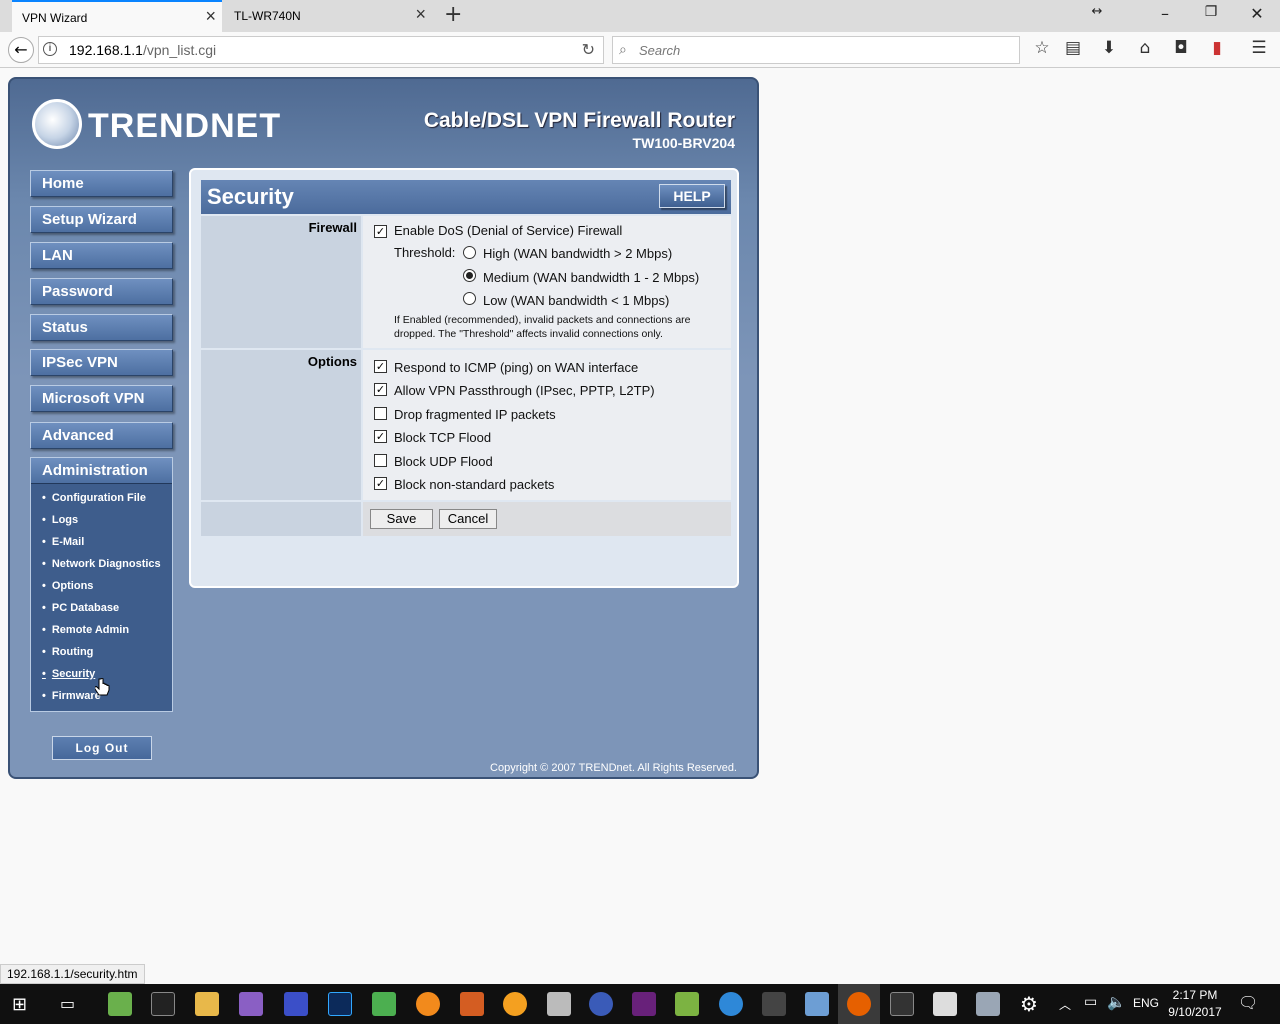 The height and width of the screenshot is (1024, 1280). Describe the element at coordinates (683, 143) in the screenshot. I see `product-model: TW100-BRV204` at that location.